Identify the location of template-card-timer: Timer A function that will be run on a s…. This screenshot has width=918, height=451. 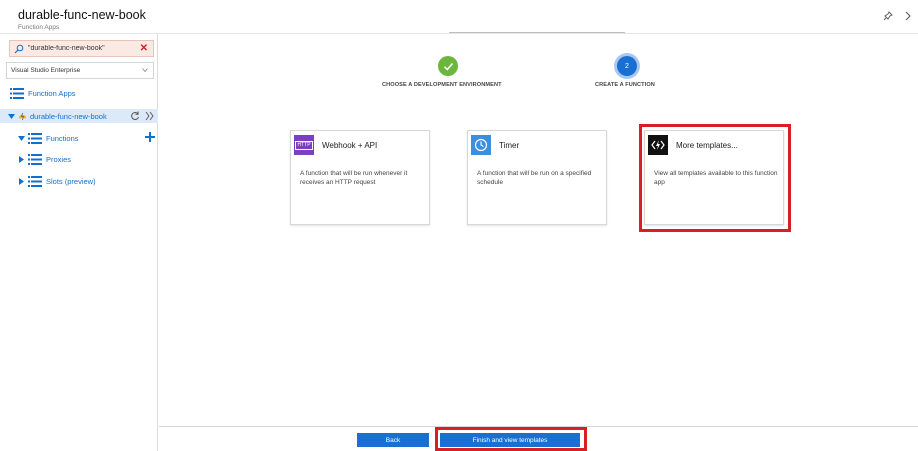
(537, 177).